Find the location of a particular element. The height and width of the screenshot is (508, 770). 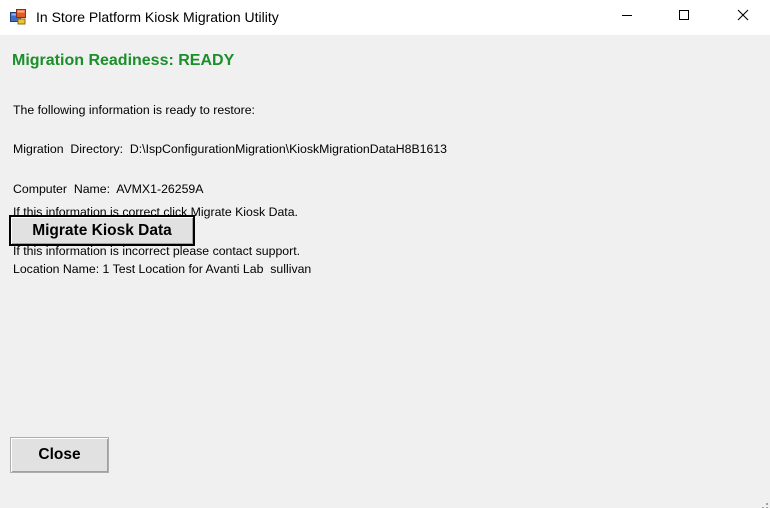

close-button: Close is located at coordinates (59, 455).